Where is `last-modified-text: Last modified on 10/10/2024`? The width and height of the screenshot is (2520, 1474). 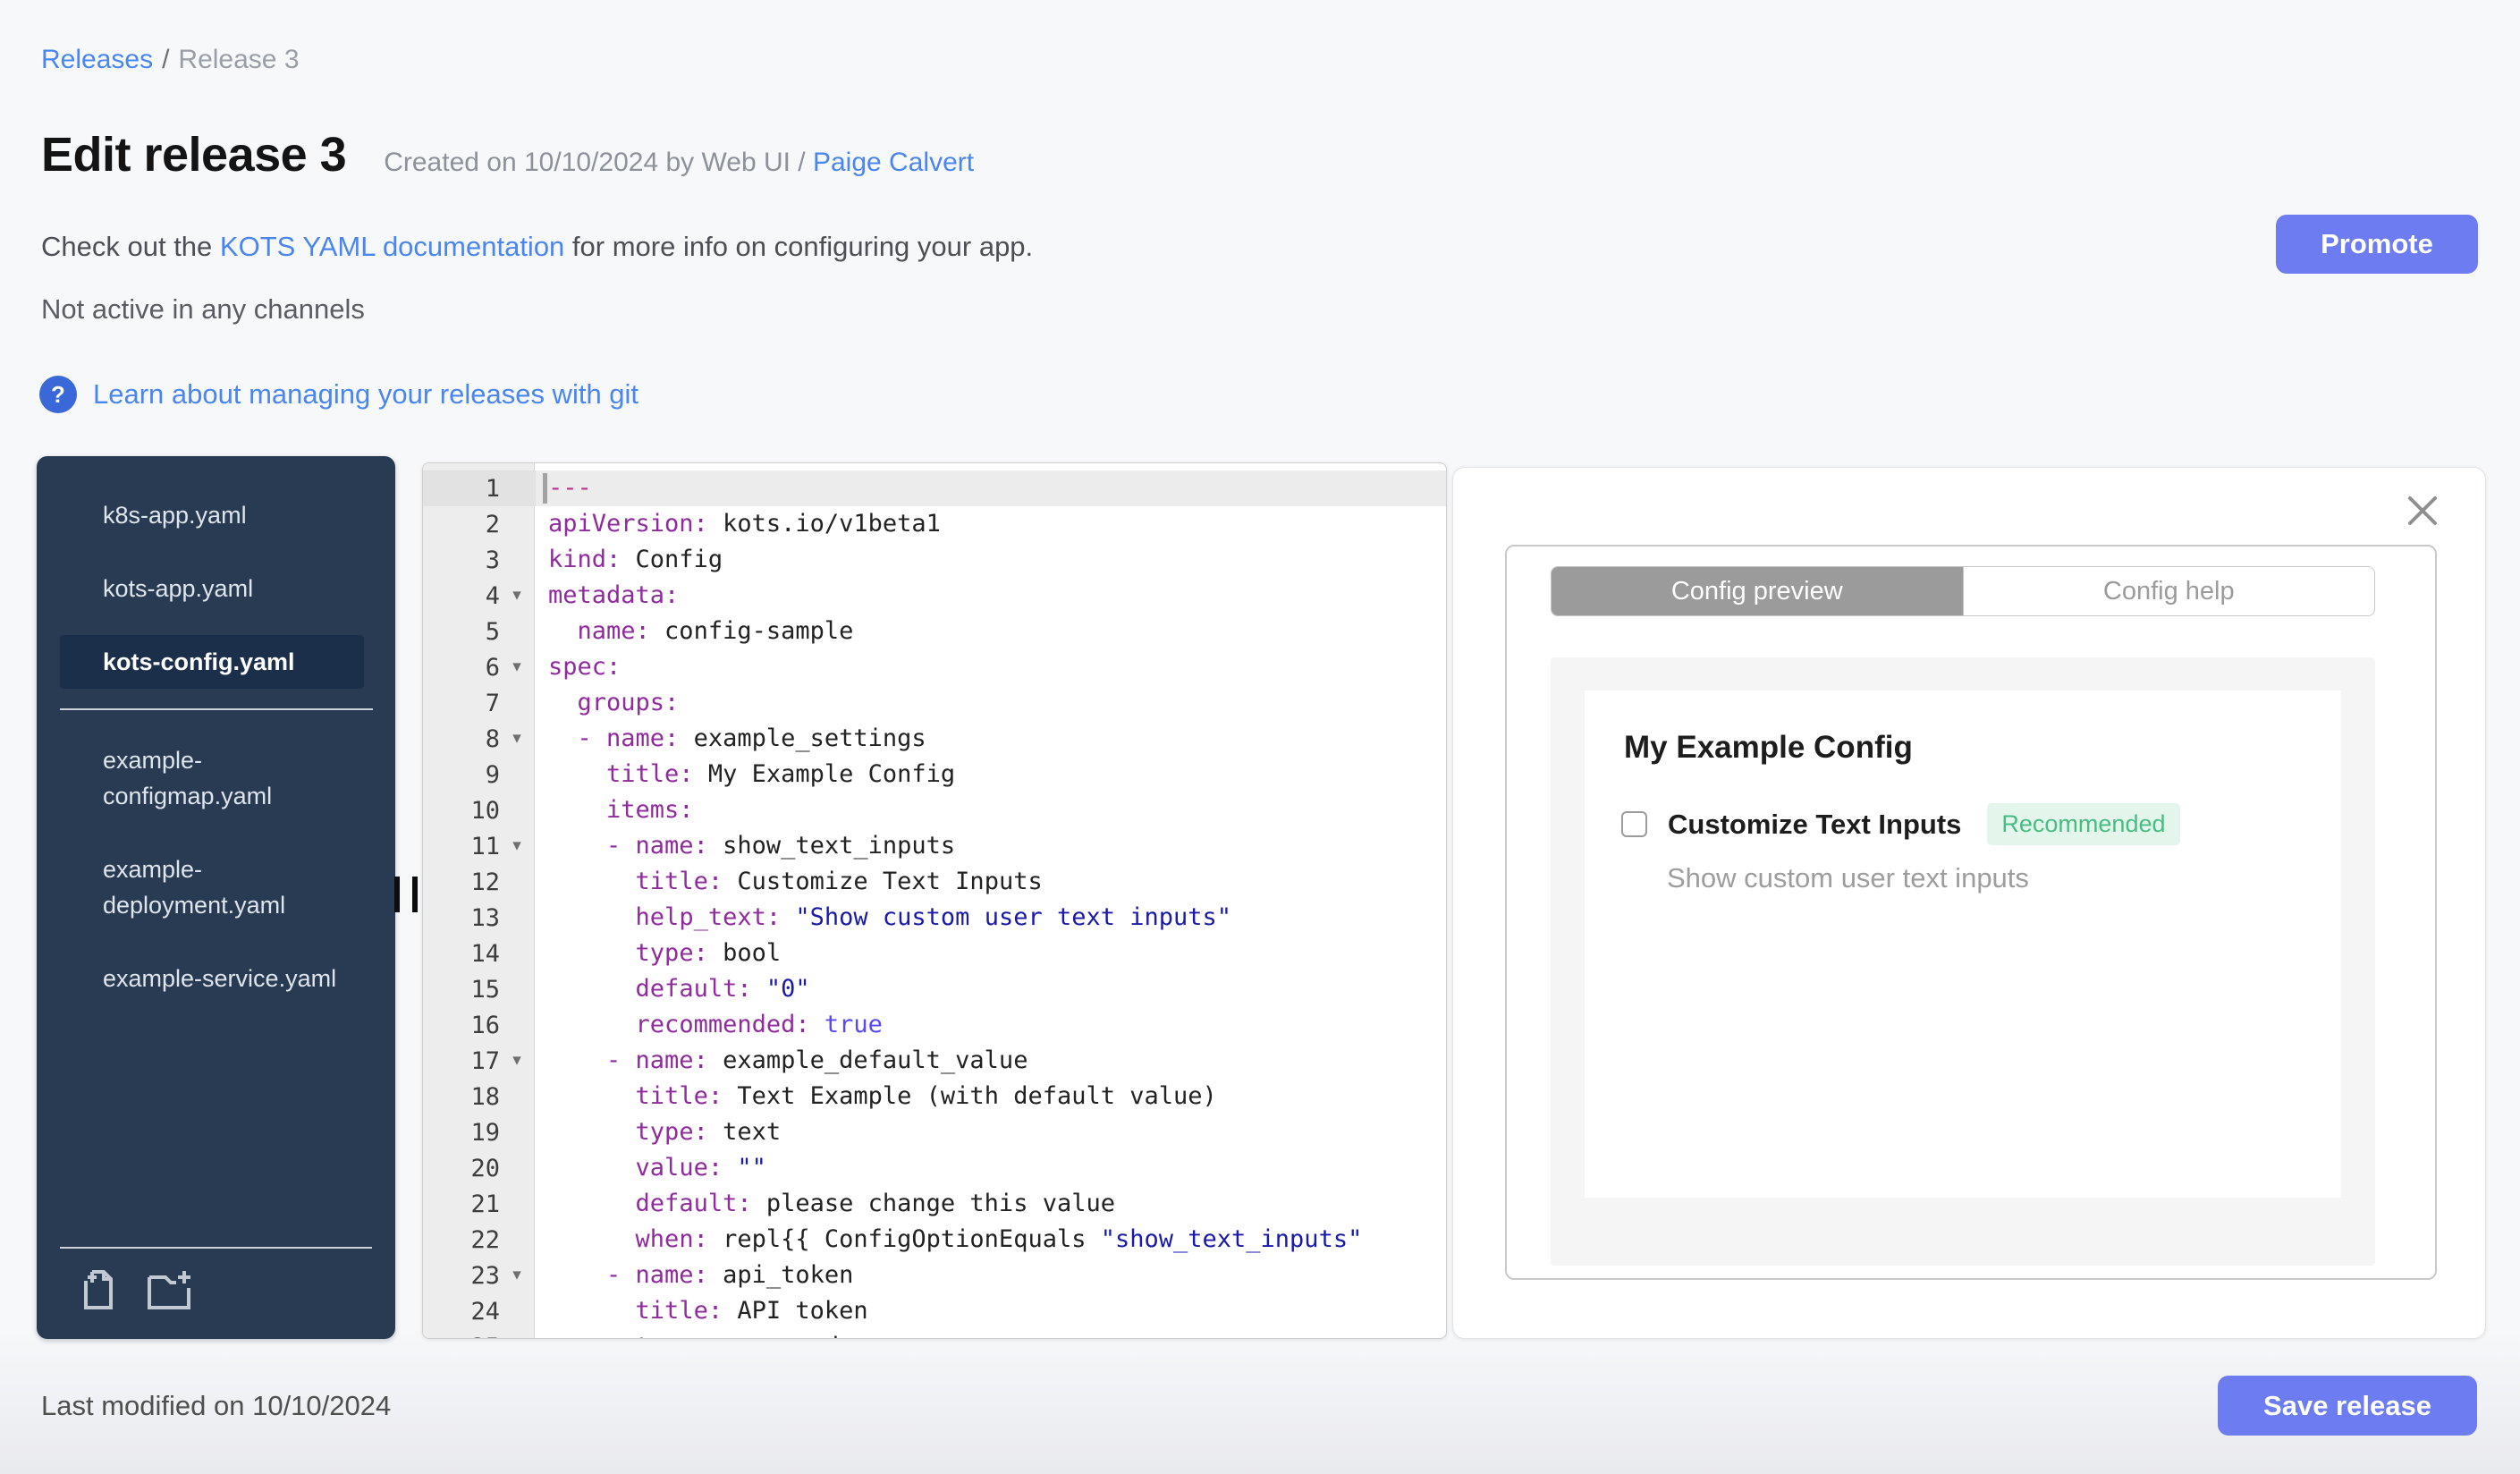 last-modified-text: Last modified on 10/10/2024 is located at coordinates (216, 1405).